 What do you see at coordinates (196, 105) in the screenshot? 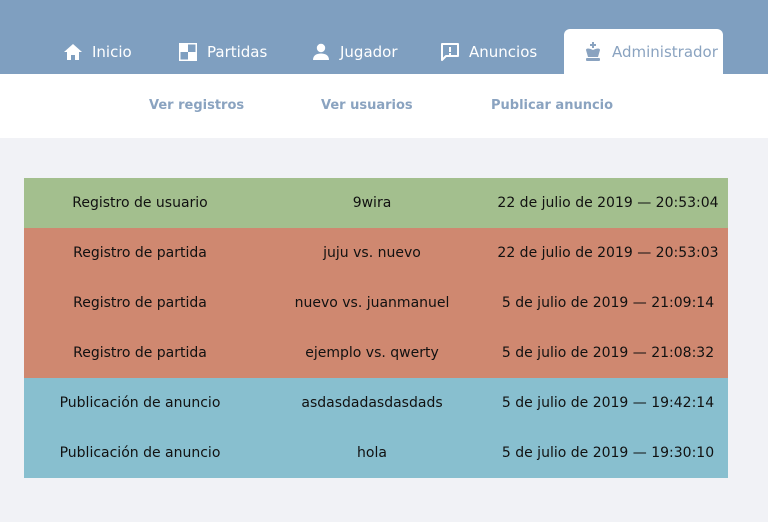
I see `ver-registros-link: Ver registros` at bounding box center [196, 105].